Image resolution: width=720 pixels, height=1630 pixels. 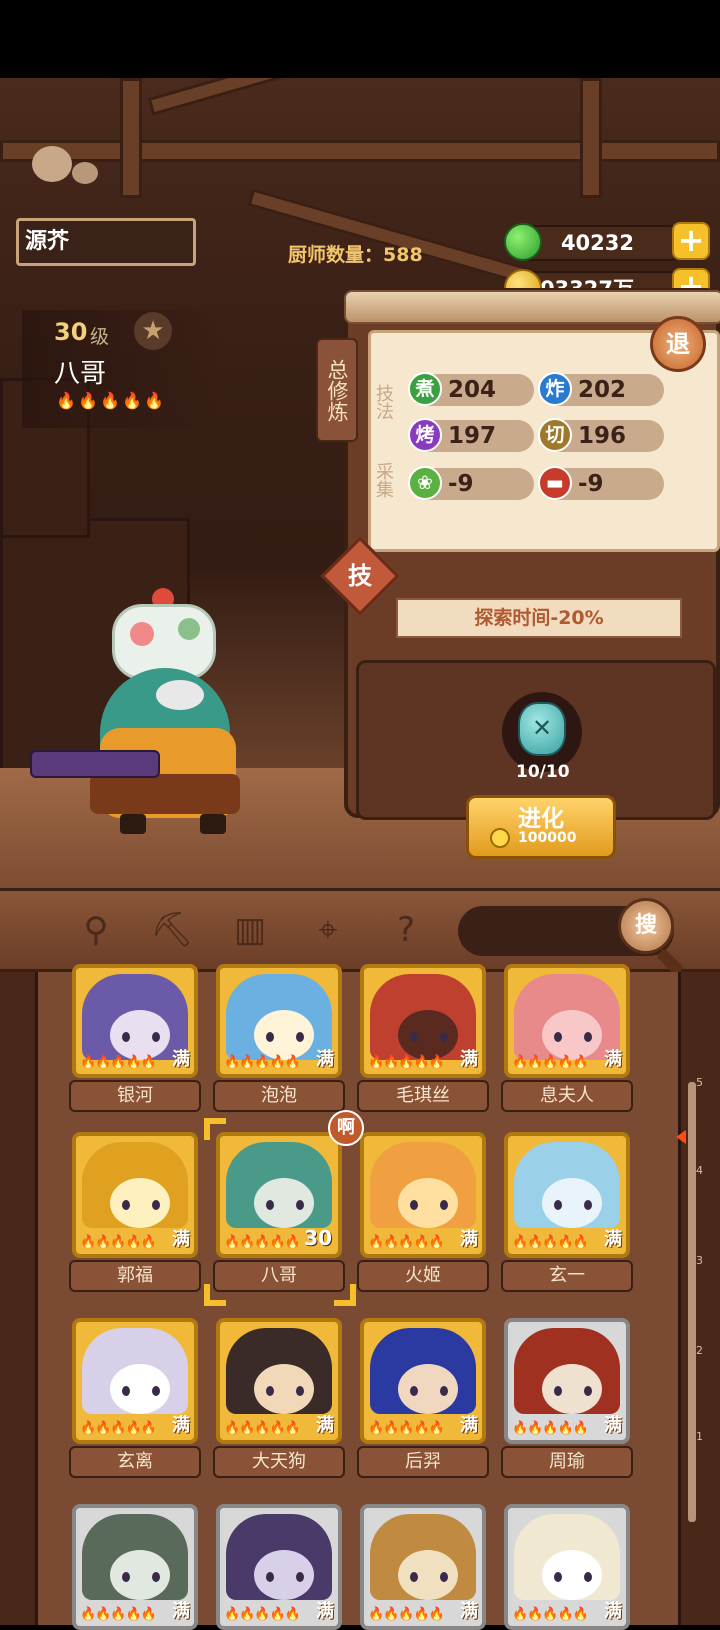 What do you see at coordinates (250, 930) in the screenshot?
I see `jar-filter-icon: ▥` at bounding box center [250, 930].